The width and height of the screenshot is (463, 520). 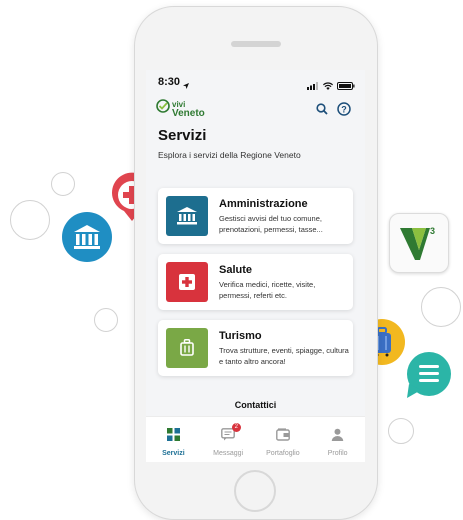 What do you see at coordinates (173, 453) in the screenshot?
I see `tab-label: Servizi` at bounding box center [173, 453].